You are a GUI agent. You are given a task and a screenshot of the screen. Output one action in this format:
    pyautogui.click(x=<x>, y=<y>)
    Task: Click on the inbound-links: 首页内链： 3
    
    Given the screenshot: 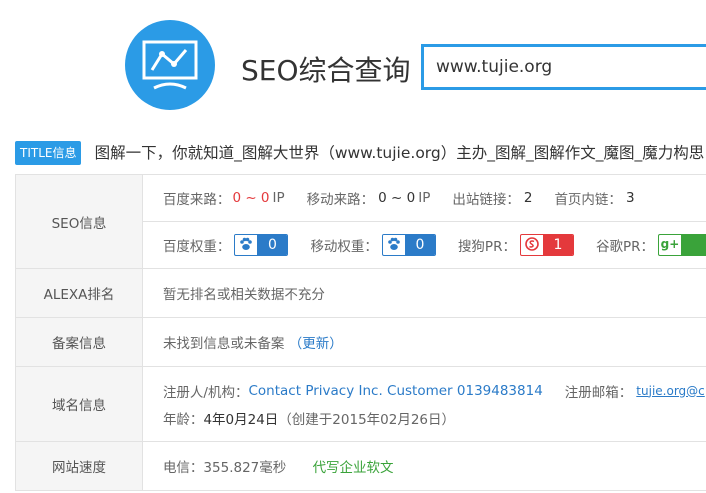 What is the action you would take?
    pyautogui.click(x=594, y=199)
    